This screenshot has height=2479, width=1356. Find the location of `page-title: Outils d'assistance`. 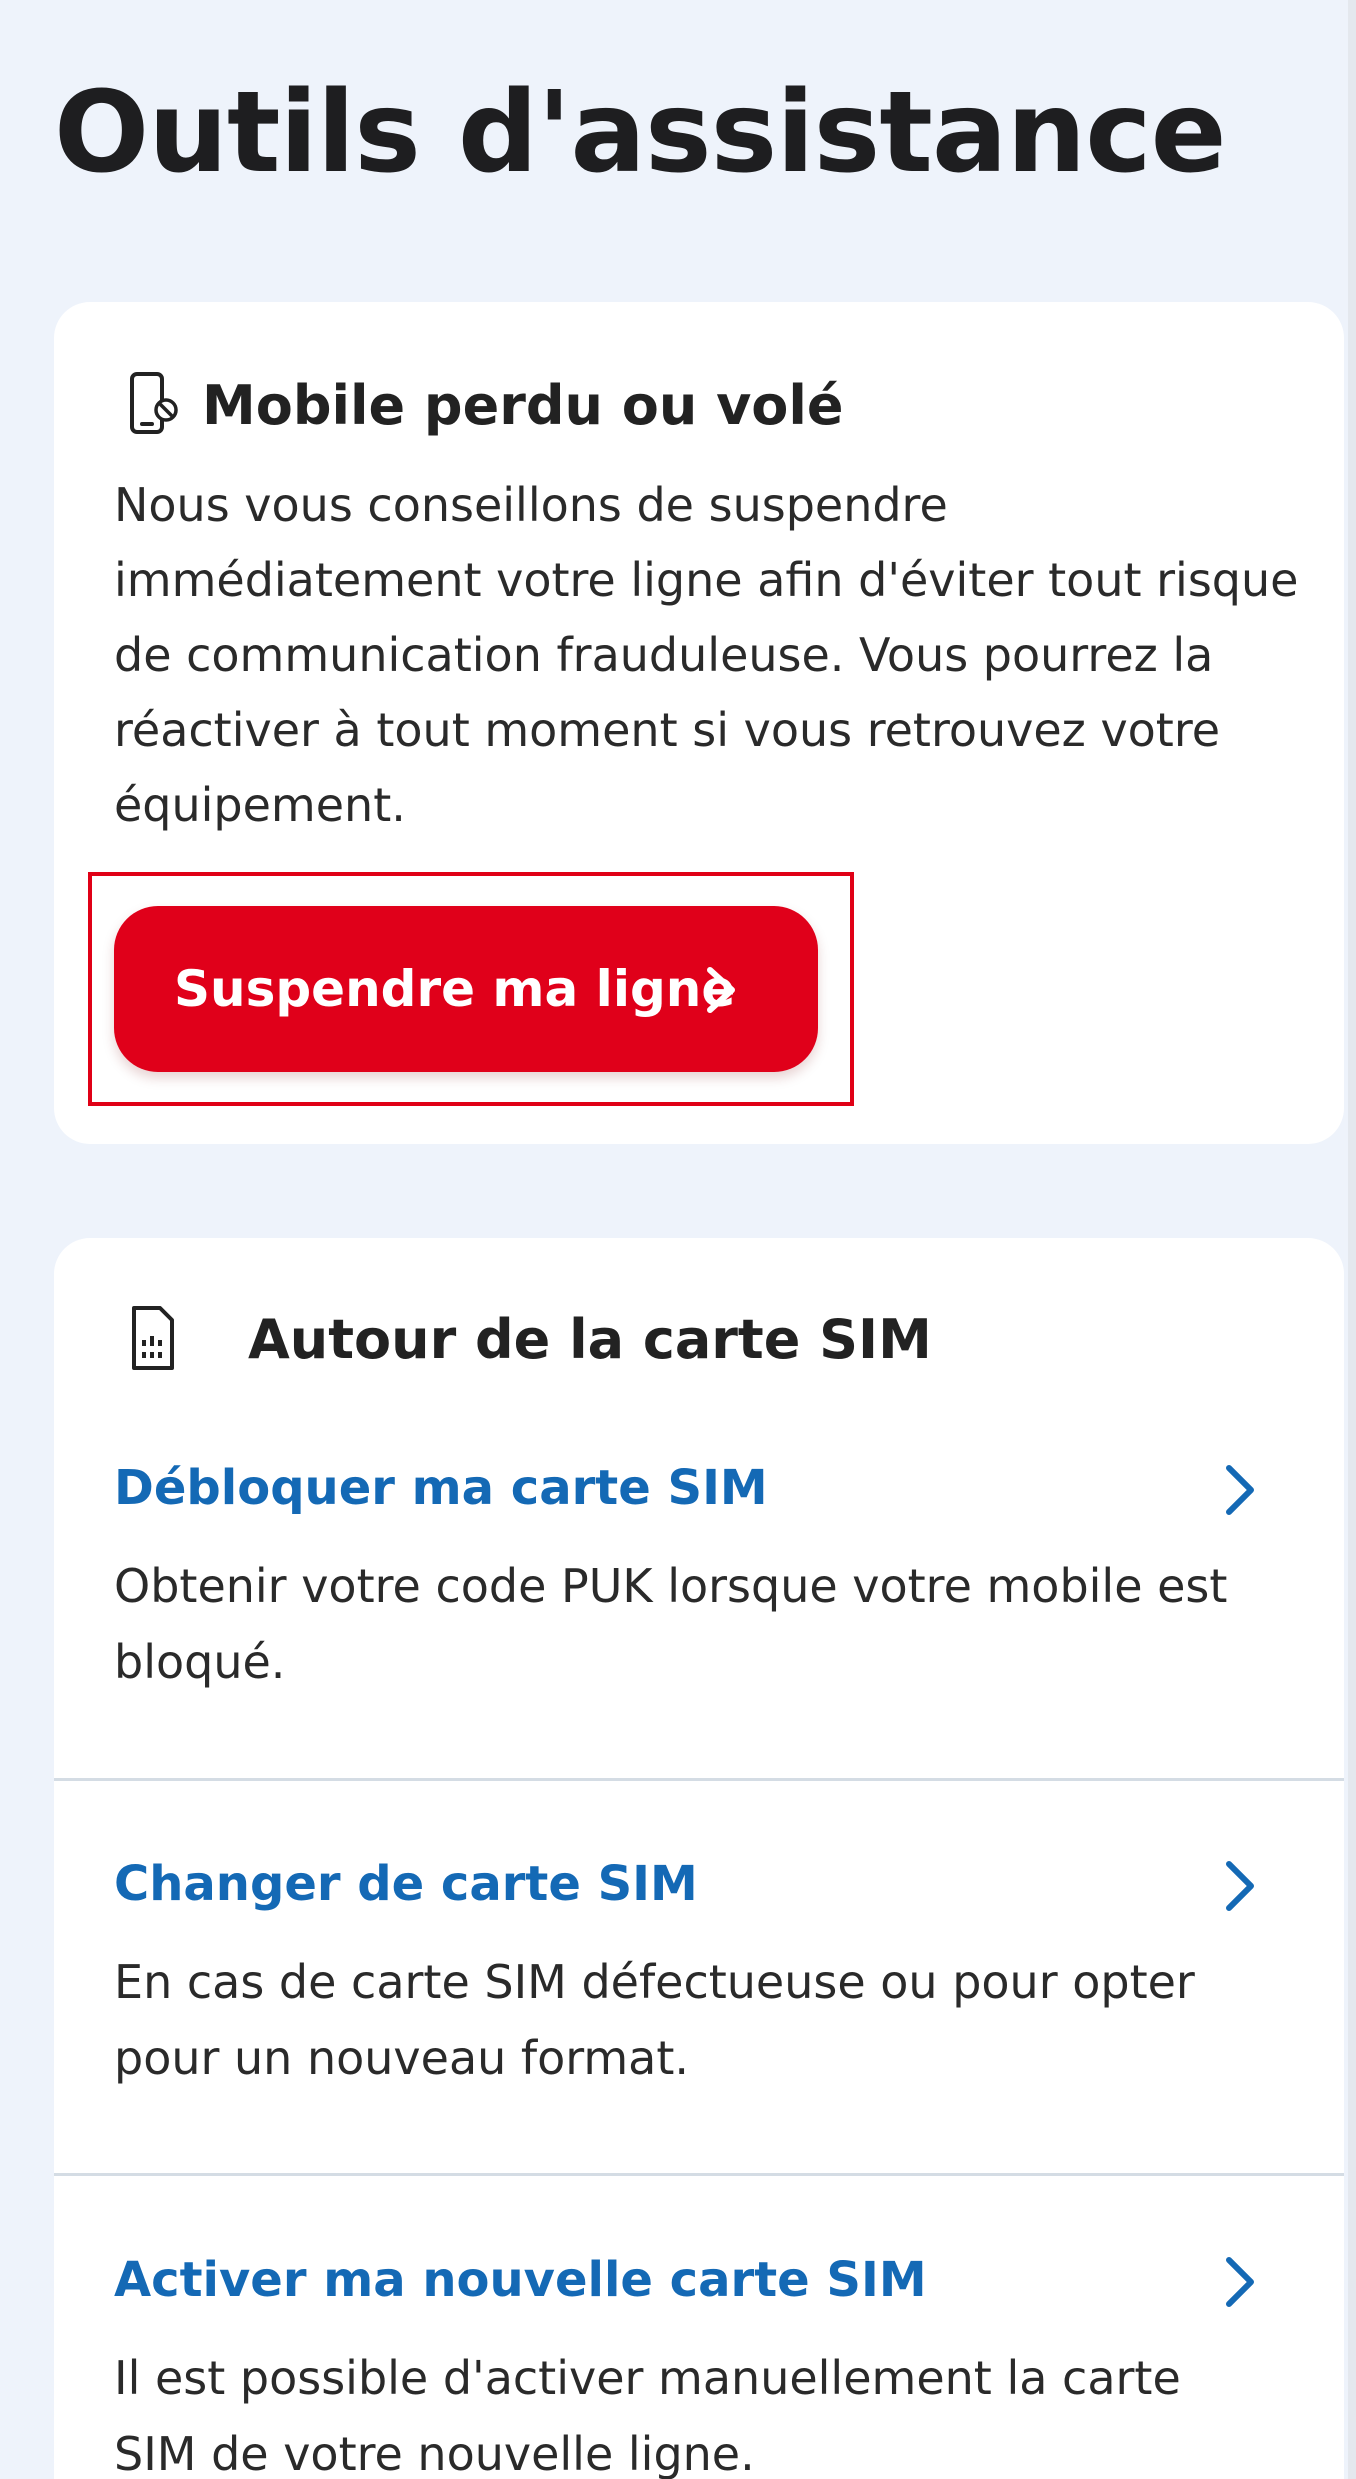

page-title: Outils d'assistance is located at coordinates (640, 133).